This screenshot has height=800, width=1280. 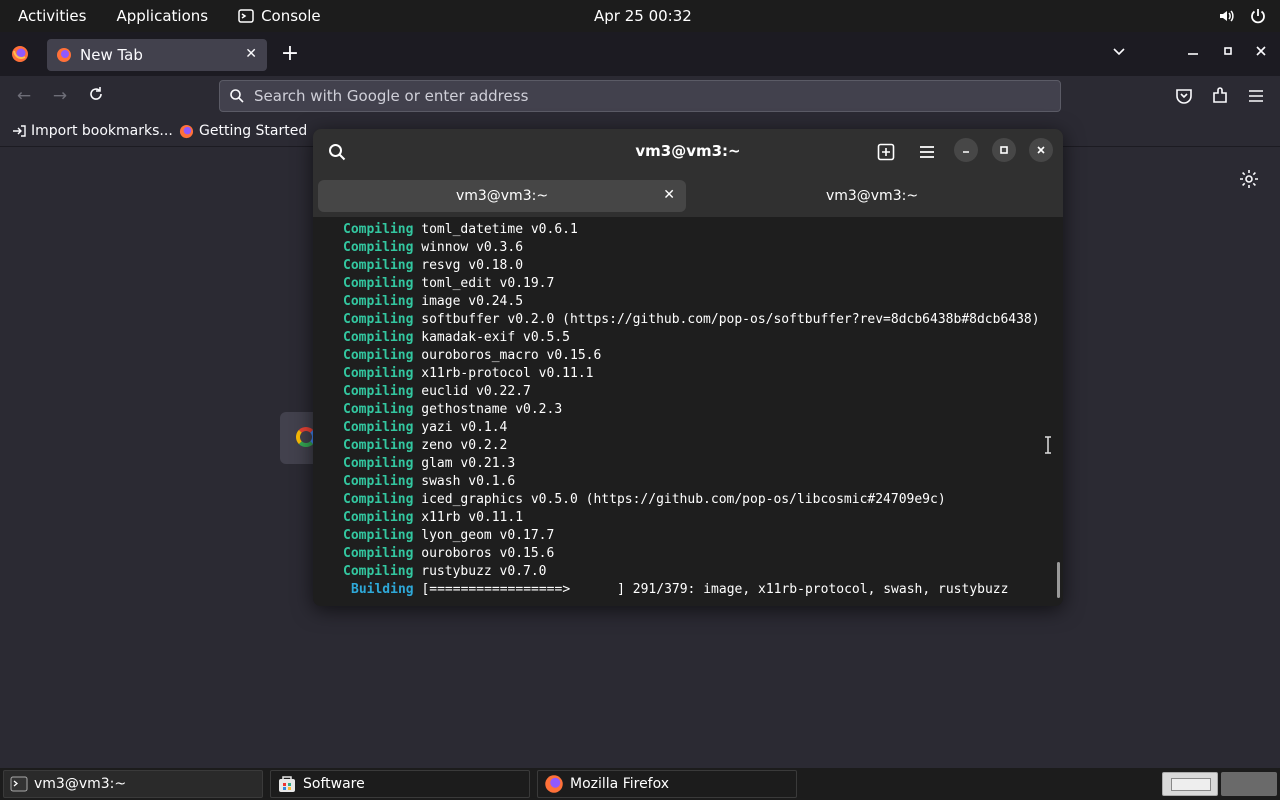 I want to click on terminal-tab-bar: vm3@vm3:~ ✕ vm3@vm3:~, so click(x=688, y=196).